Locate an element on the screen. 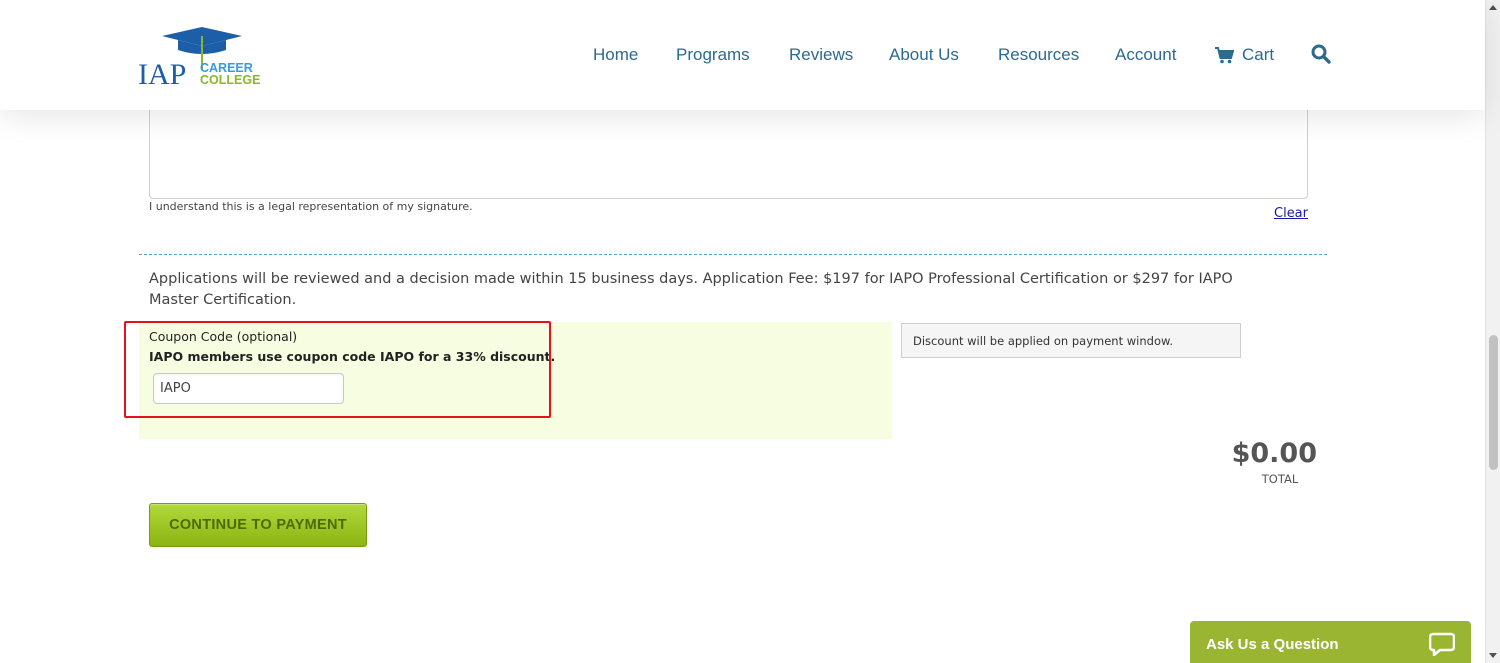  nav-cart-label: Cart is located at coordinates (1258, 54).